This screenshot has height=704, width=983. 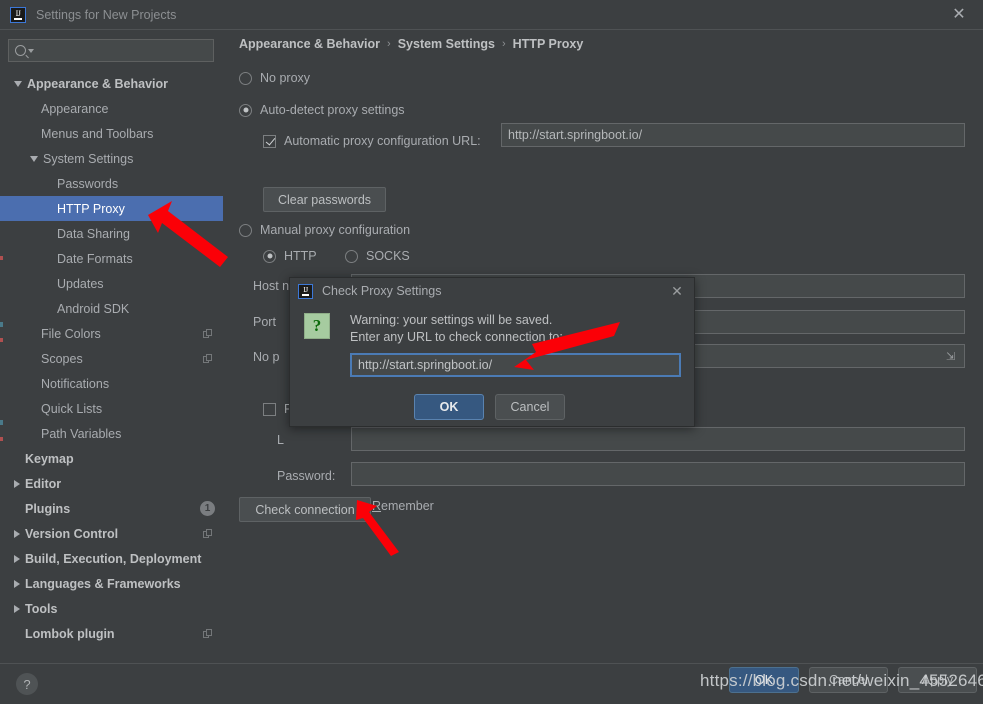 I want to click on remember-rest: emember, so click(x=407, y=506).